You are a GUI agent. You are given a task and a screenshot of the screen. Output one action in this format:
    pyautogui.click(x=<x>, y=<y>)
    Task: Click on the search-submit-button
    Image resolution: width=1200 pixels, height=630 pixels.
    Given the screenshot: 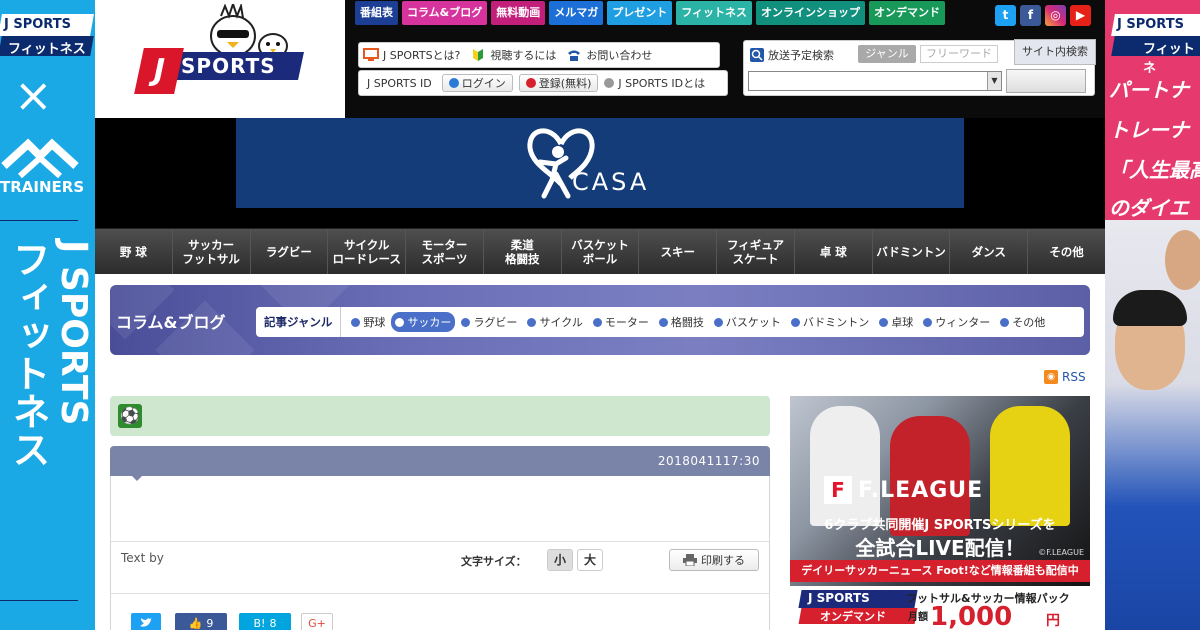 What is the action you would take?
    pyautogui.click(x=1046, y=81)
    